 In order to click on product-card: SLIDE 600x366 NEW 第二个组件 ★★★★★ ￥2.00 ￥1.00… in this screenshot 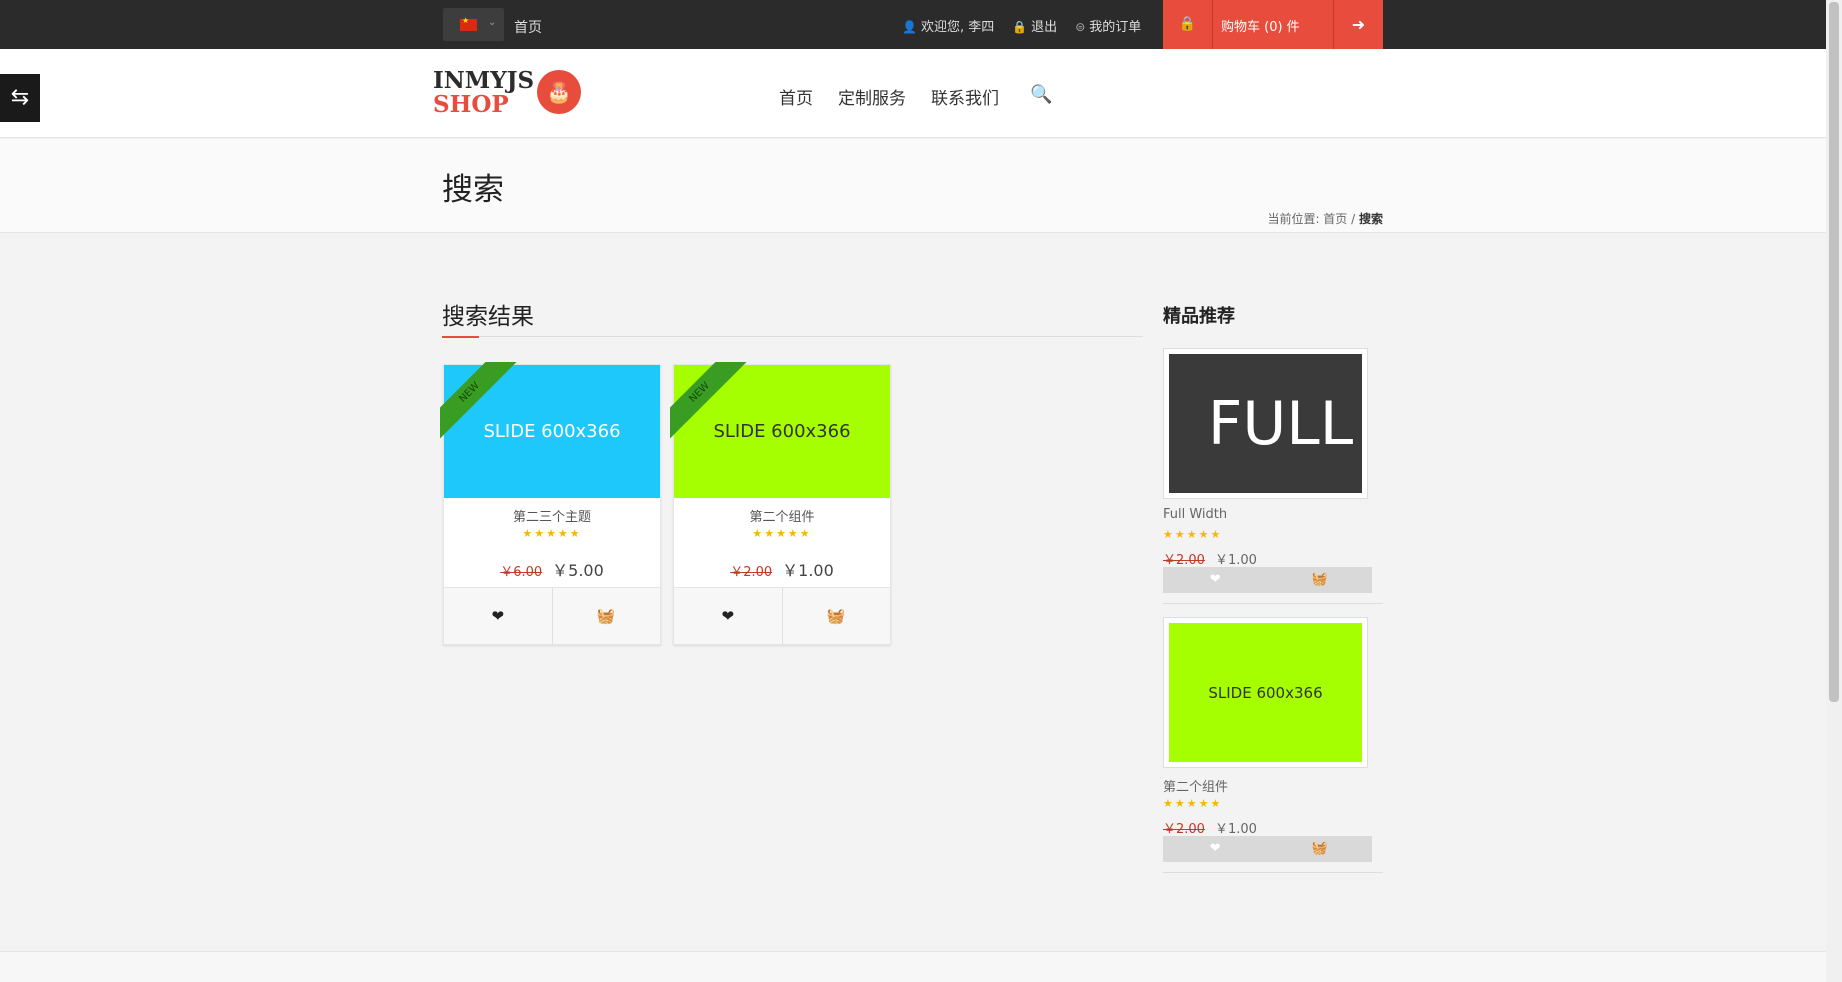, I will do `click(780, 503)`.